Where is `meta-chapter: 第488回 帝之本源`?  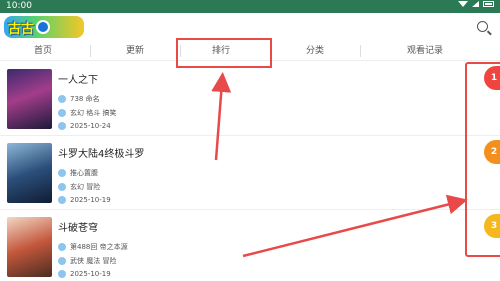
meta-chapter: 第488回 帝之本源 is located at coordinates (93, 247).